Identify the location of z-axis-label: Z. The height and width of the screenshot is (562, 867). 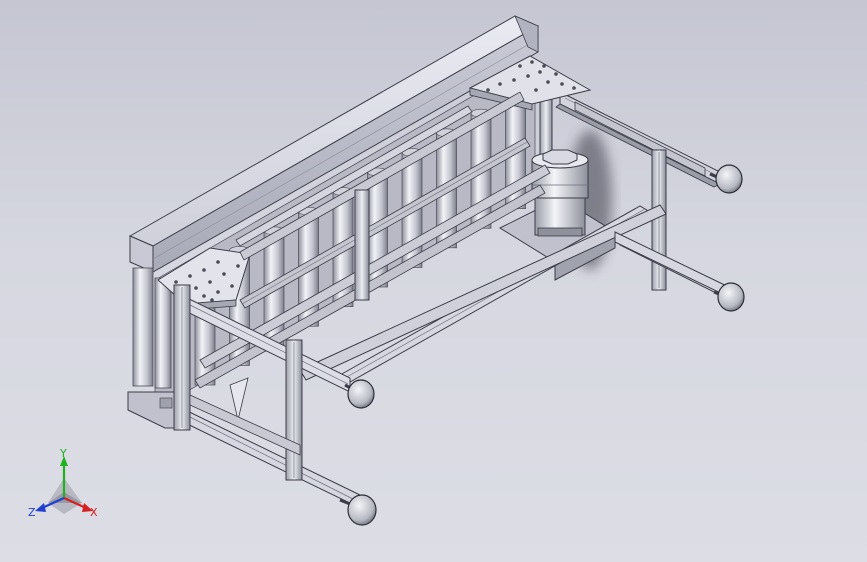
(32, 512).